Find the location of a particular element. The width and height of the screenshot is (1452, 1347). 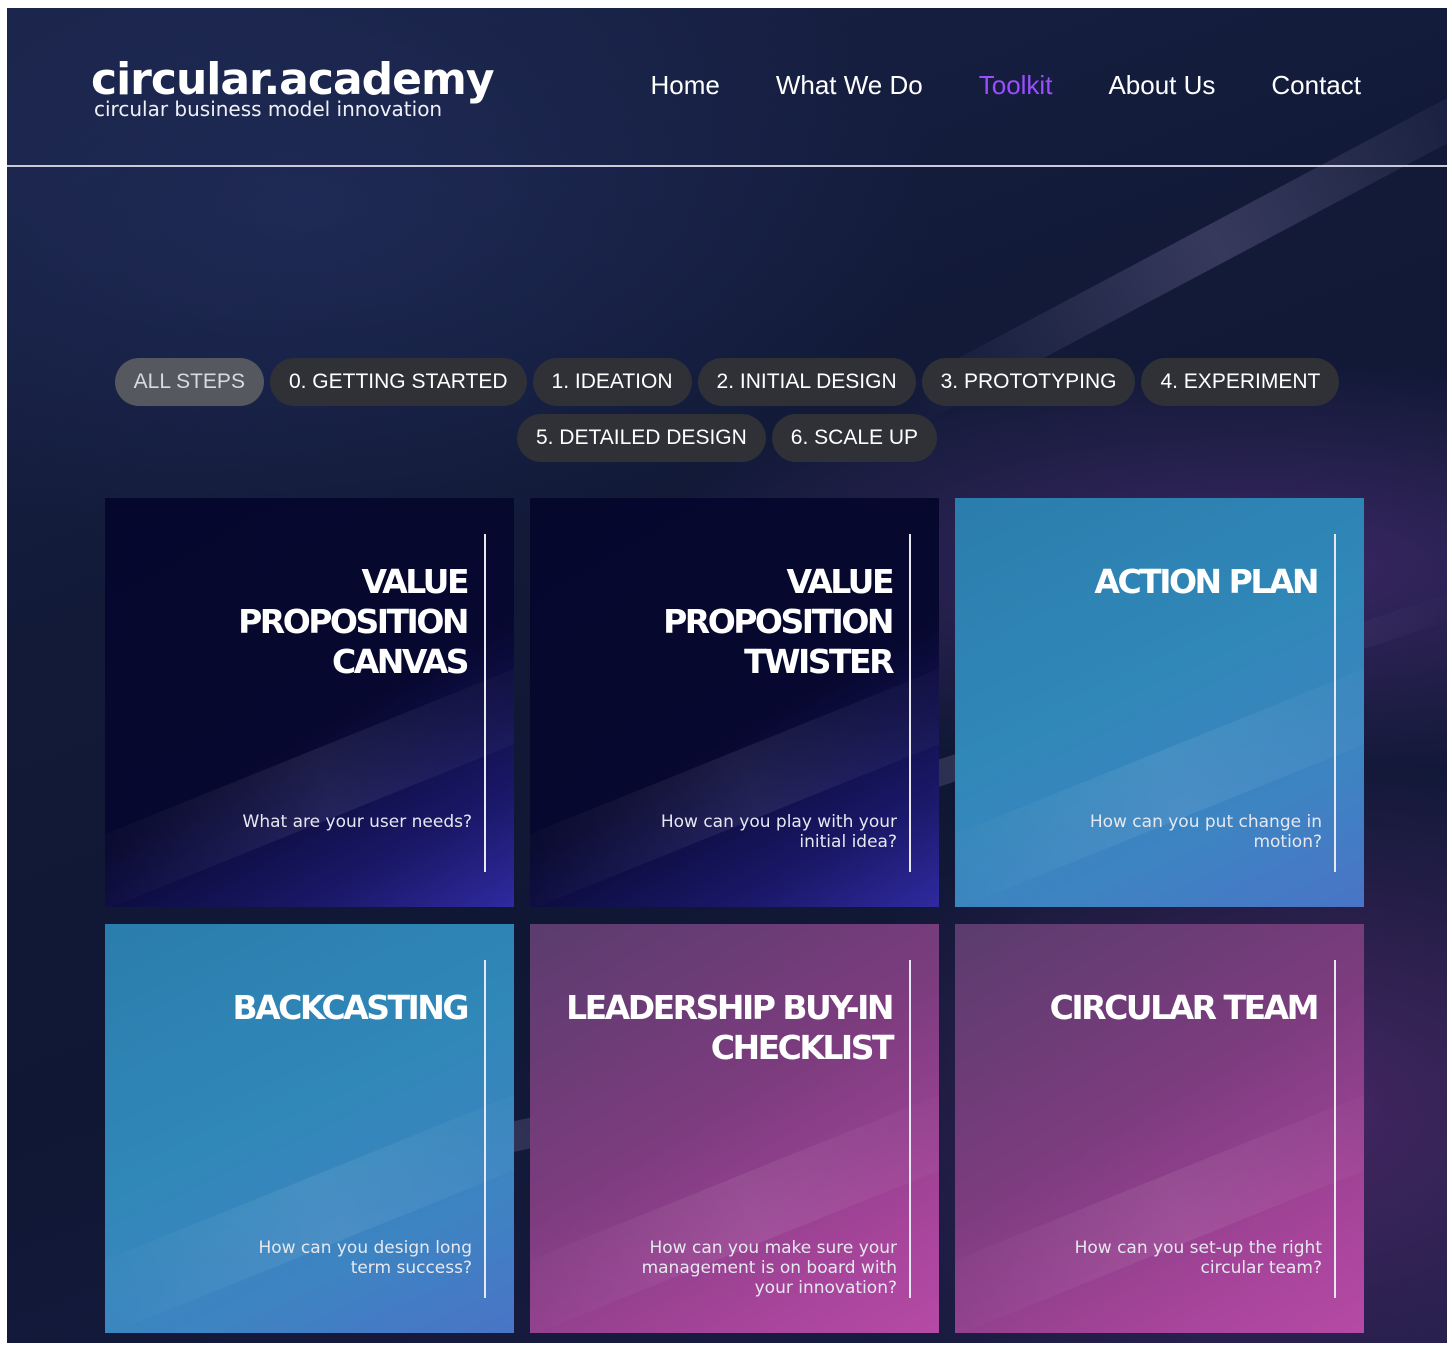

card-description: What are your user needs? is located at coordinates (357, 822).